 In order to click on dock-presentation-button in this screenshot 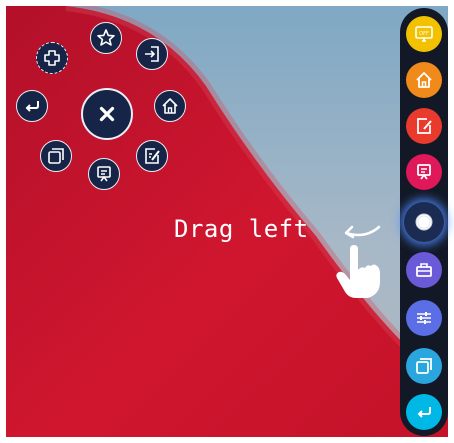, I will do `click(424, 172)`.